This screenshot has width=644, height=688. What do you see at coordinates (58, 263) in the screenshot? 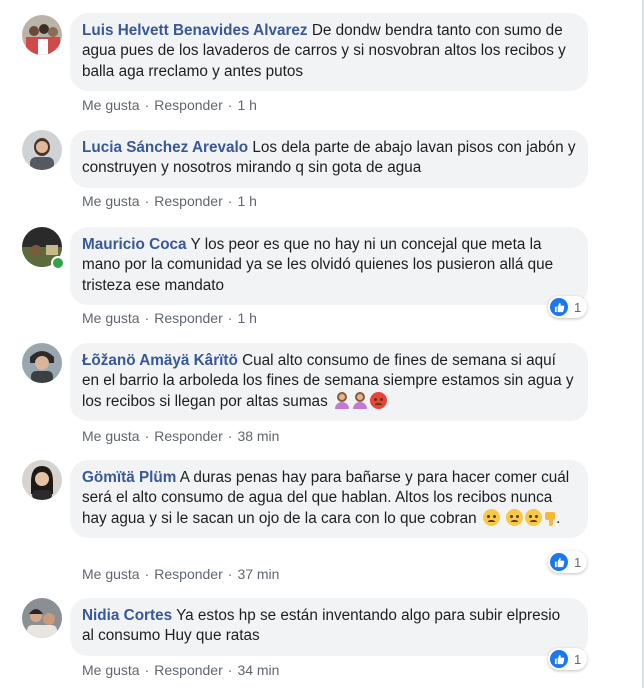
I see `online-status-dot` at bounding box center [58, 263].